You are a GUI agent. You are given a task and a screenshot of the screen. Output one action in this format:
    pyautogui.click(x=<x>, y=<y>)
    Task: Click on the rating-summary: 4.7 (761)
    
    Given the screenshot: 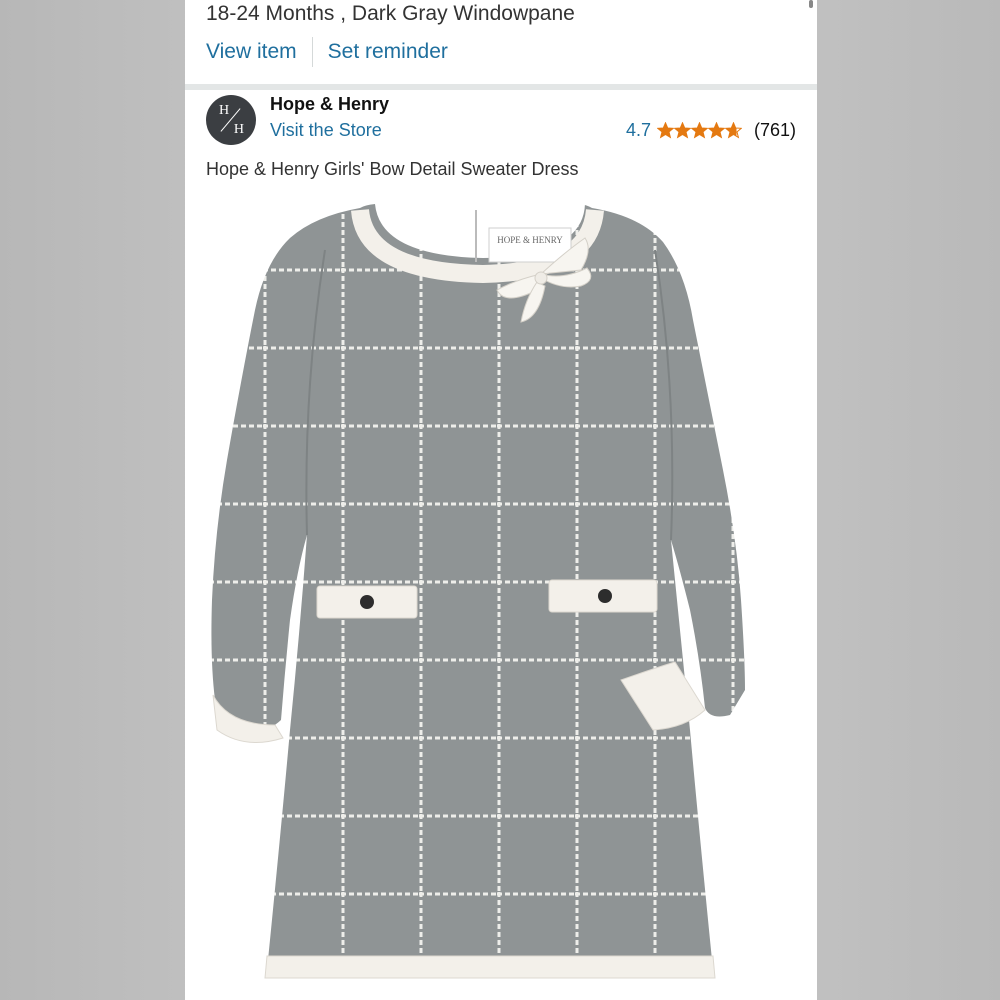 What is the action you would take?
    pyautogui.click(x=711, y=130)
    